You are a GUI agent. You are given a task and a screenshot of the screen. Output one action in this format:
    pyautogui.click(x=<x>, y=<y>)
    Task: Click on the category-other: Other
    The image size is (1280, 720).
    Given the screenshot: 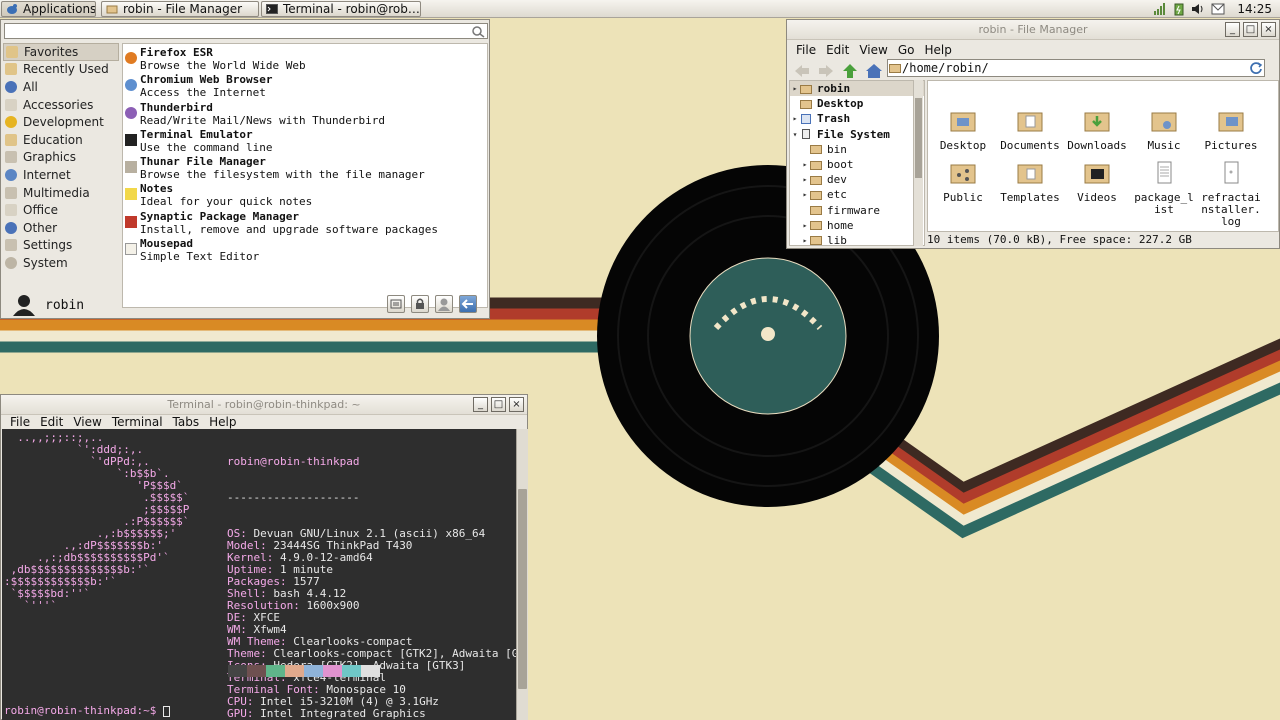 What is the action you would take?
    pyautogui.click(x=61, y=228)
    